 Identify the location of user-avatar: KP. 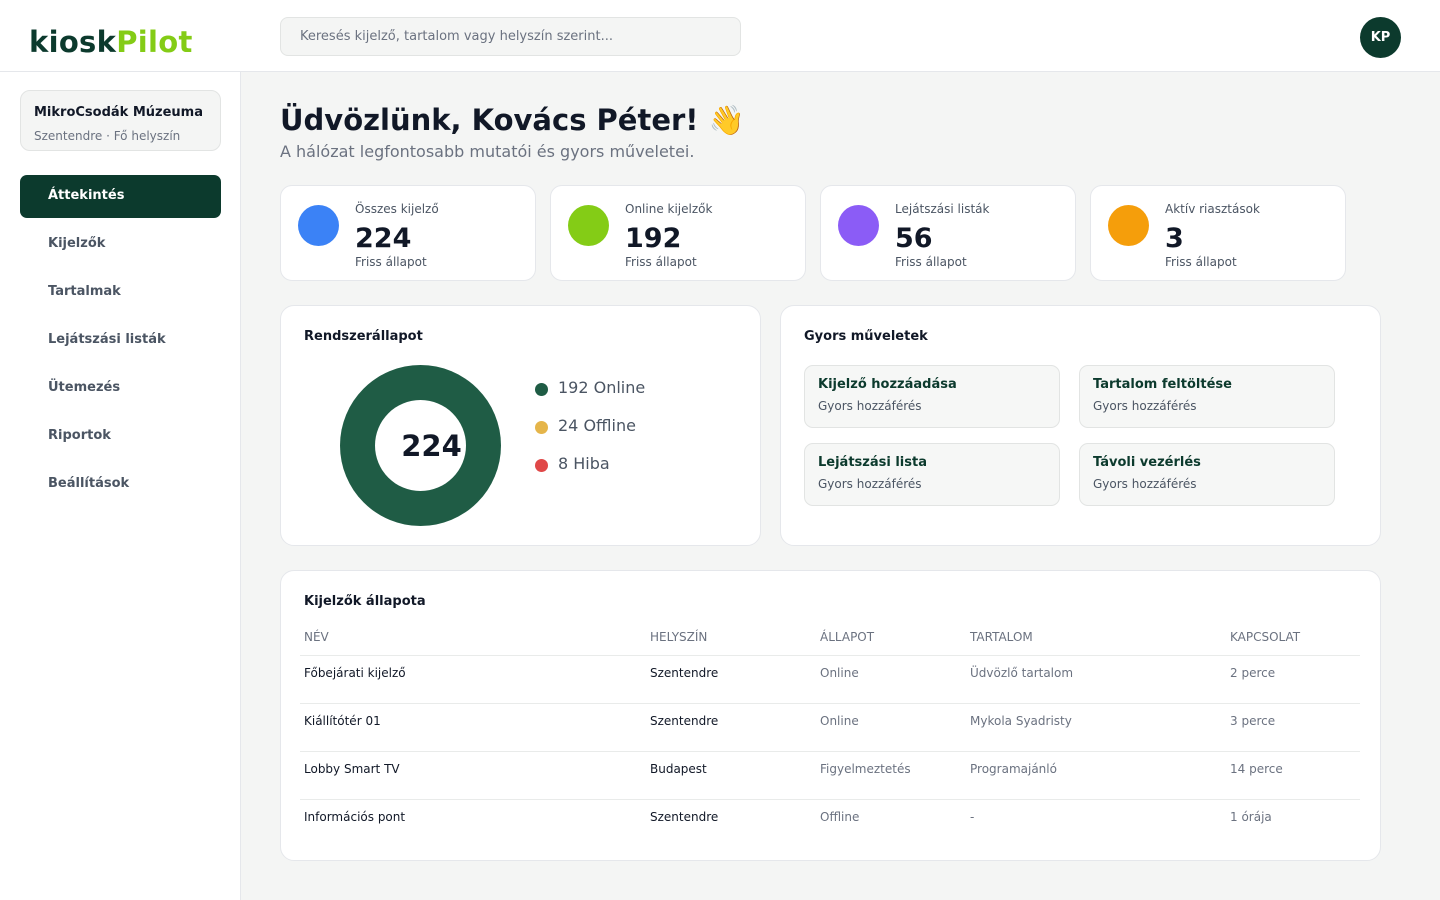
(1380, 37).